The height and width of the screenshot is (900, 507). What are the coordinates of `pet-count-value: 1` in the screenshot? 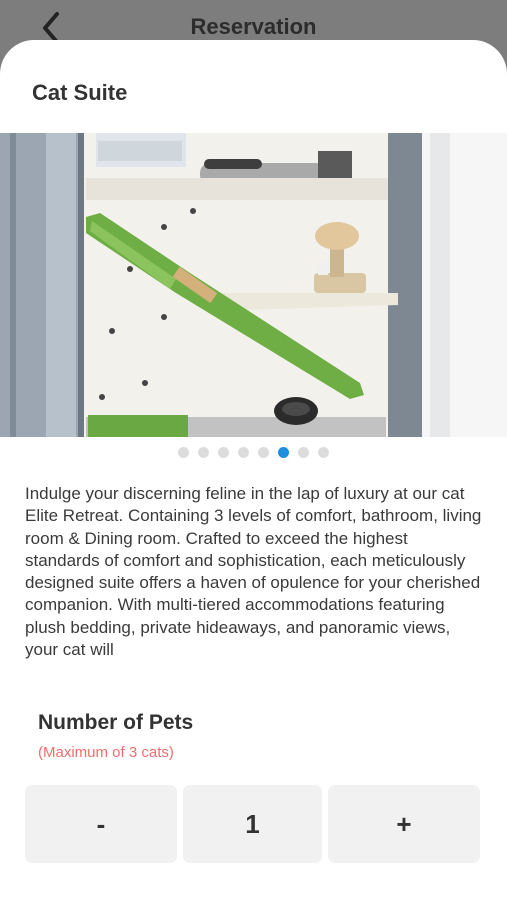 It's located at (252, 824).